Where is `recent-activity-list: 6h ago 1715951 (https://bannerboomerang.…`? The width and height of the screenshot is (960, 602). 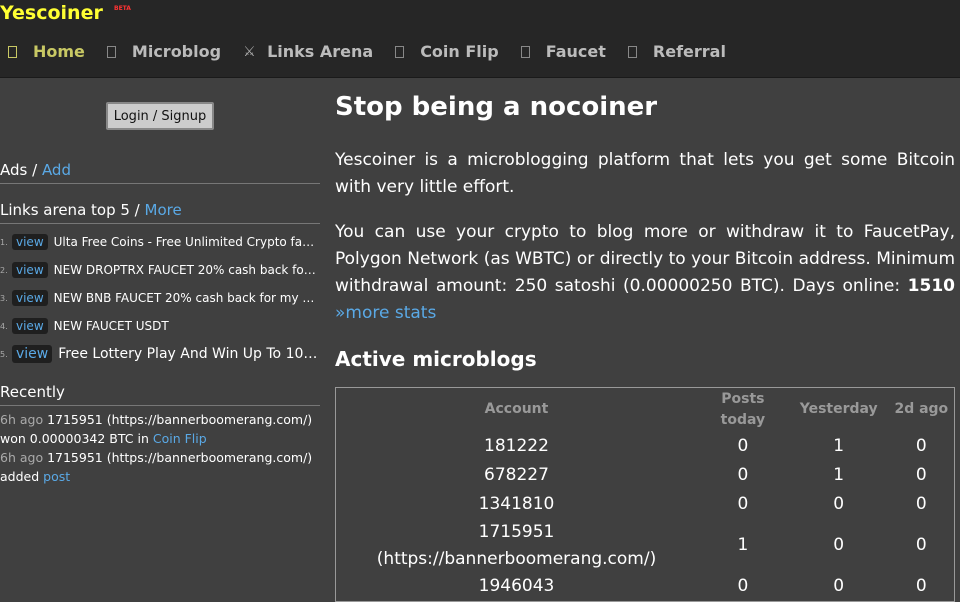
recent-activity-list: 6h ago 1715951 (https://bannerboomerang.… is located at coordinates (160, 448).